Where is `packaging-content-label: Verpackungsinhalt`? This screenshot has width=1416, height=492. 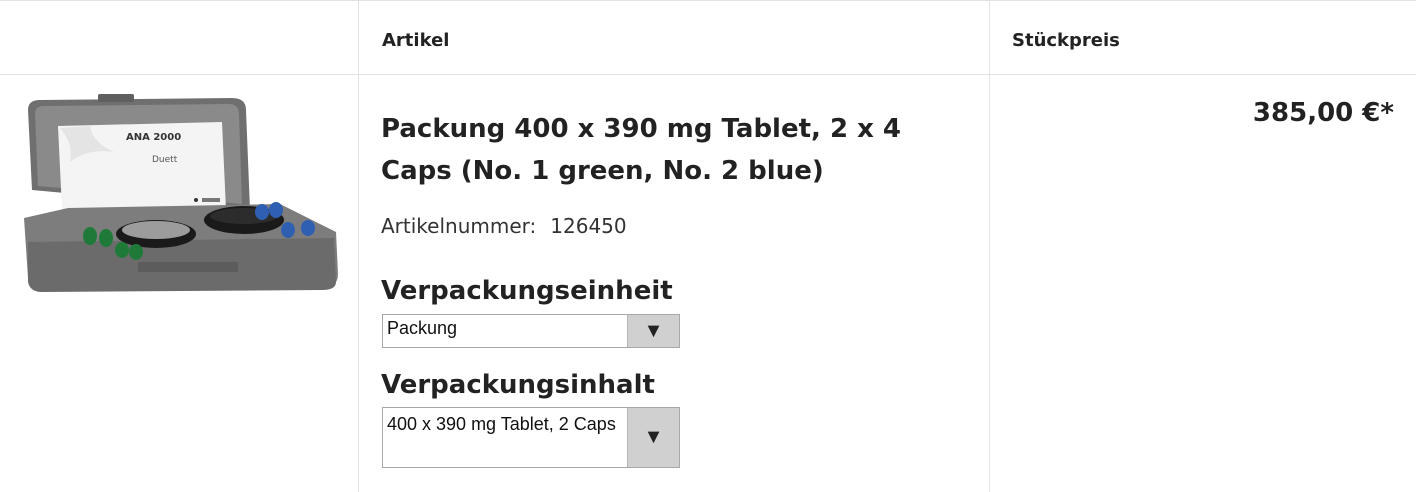 packaging-content-label: Verpackungsinhalt is located at coordinates (518, 385).